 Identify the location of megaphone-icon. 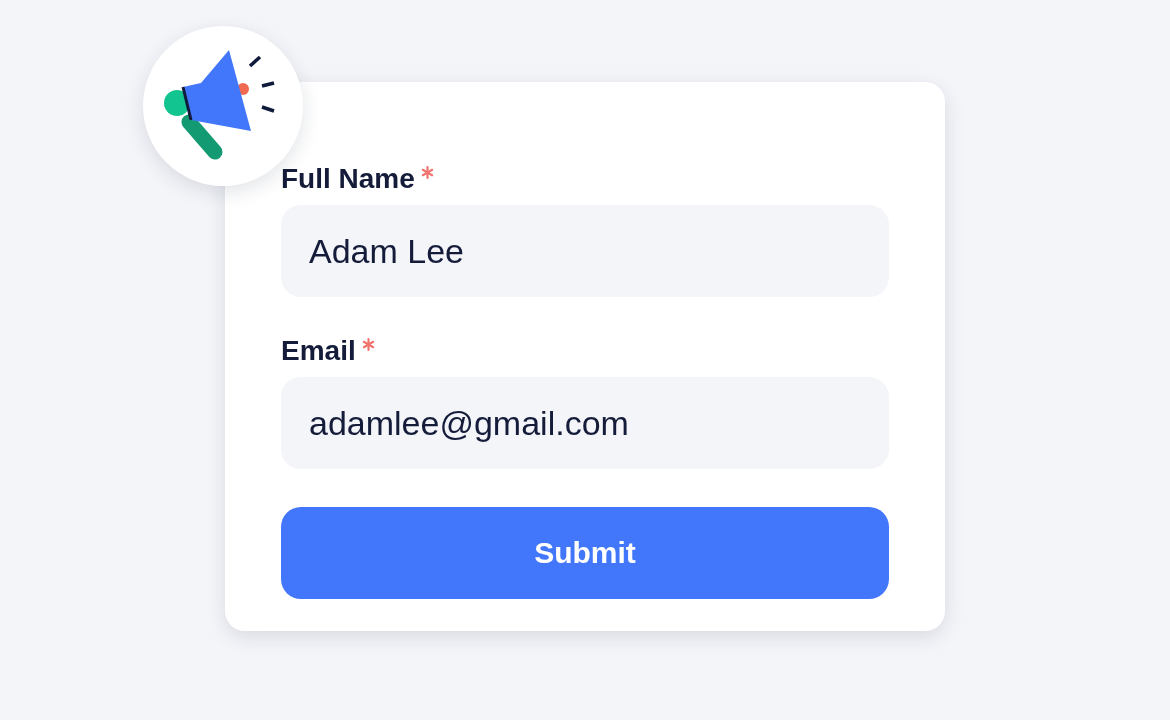
(219, 104).